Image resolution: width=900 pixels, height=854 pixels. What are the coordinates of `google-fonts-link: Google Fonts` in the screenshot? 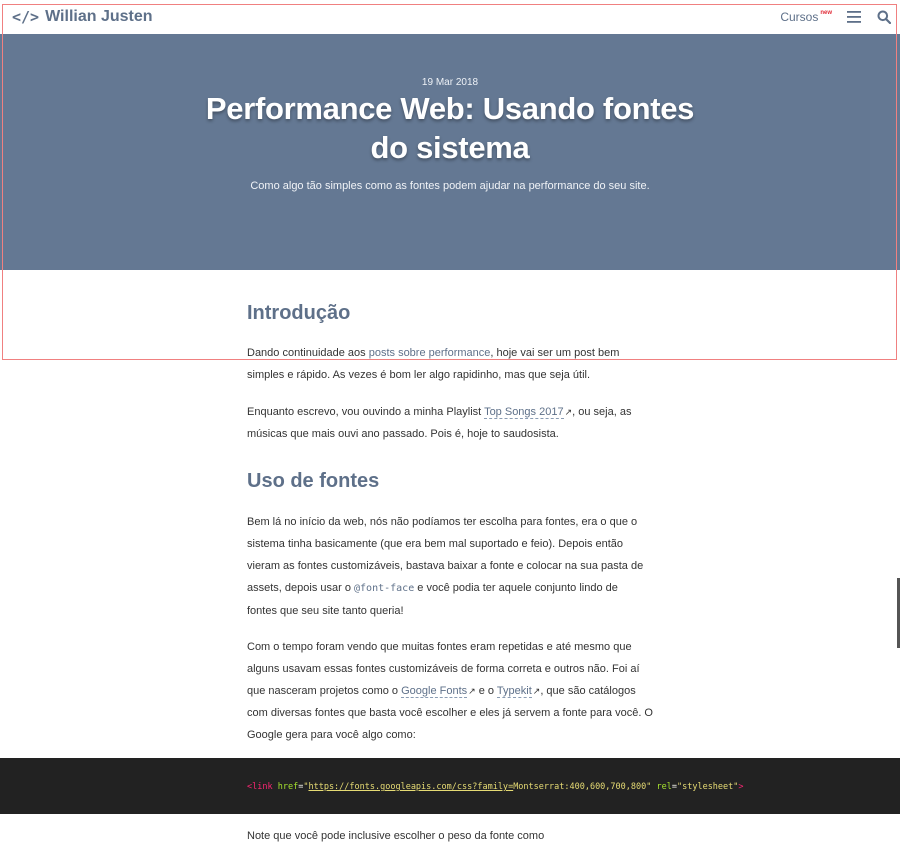 It's located at (434, 691).